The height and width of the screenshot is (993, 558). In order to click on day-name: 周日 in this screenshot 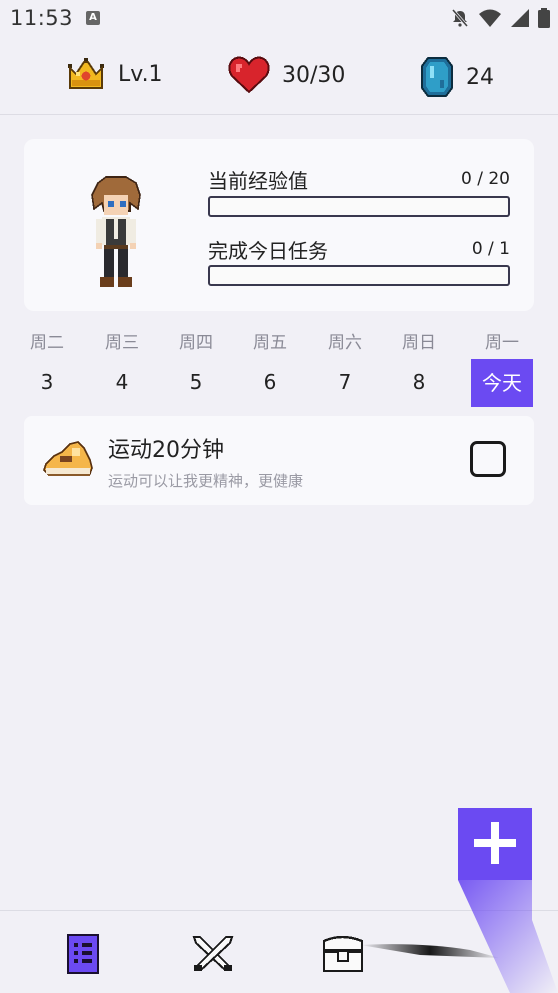, I will do `click(419, 343)`.